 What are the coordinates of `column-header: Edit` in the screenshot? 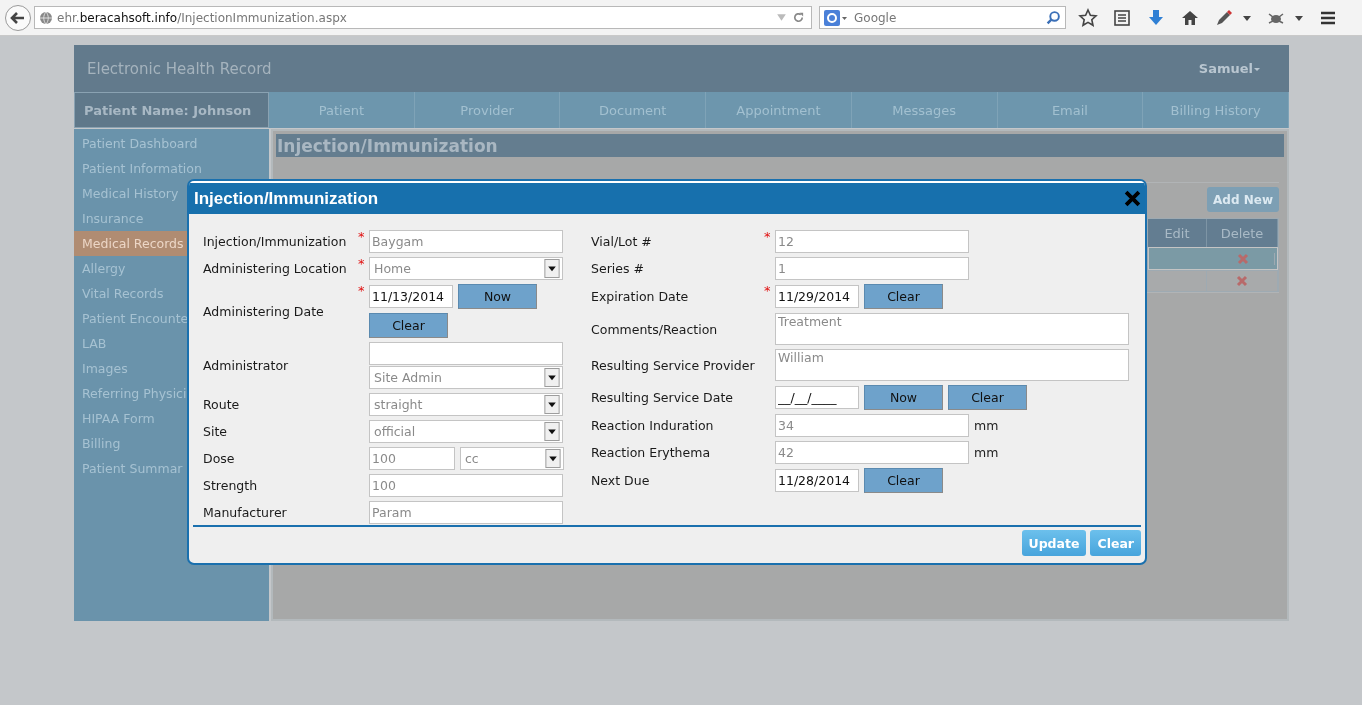 It's located at (1177, 233).